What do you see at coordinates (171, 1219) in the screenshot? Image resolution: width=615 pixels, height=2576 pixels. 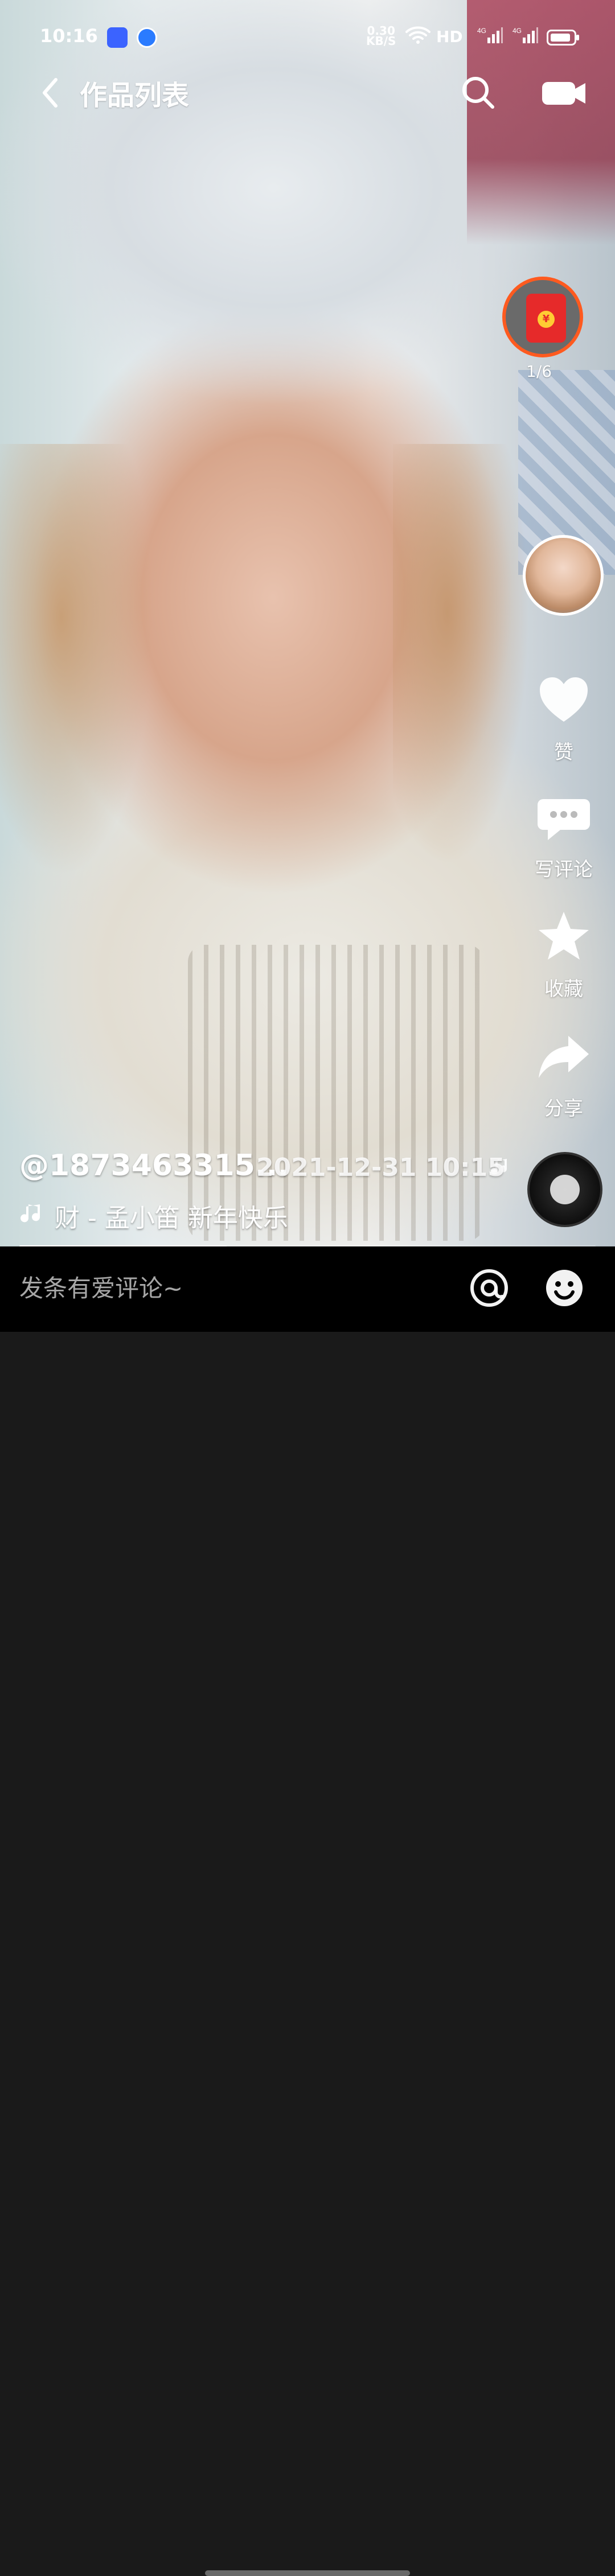 I see `music-track-title: 财 - 孟小笛 新年快乐` at bounding box center [171, 1219].